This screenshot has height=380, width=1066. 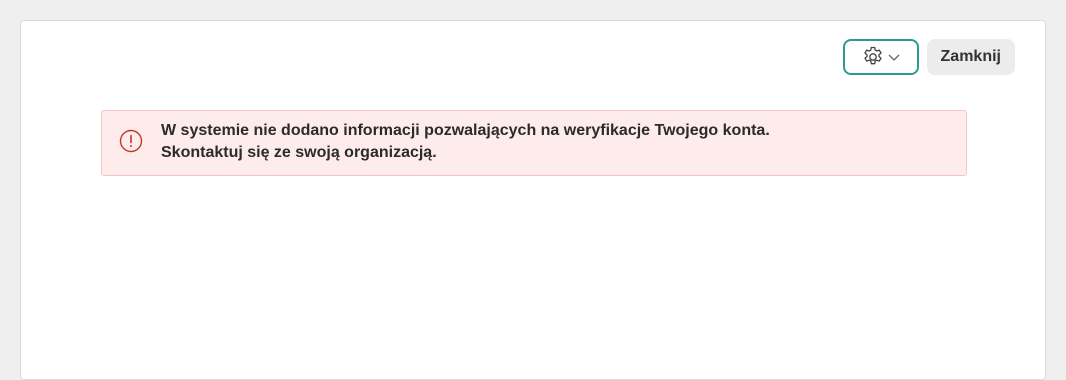 I want to click on settings-dropdown-button, so click(x=880, y=57).